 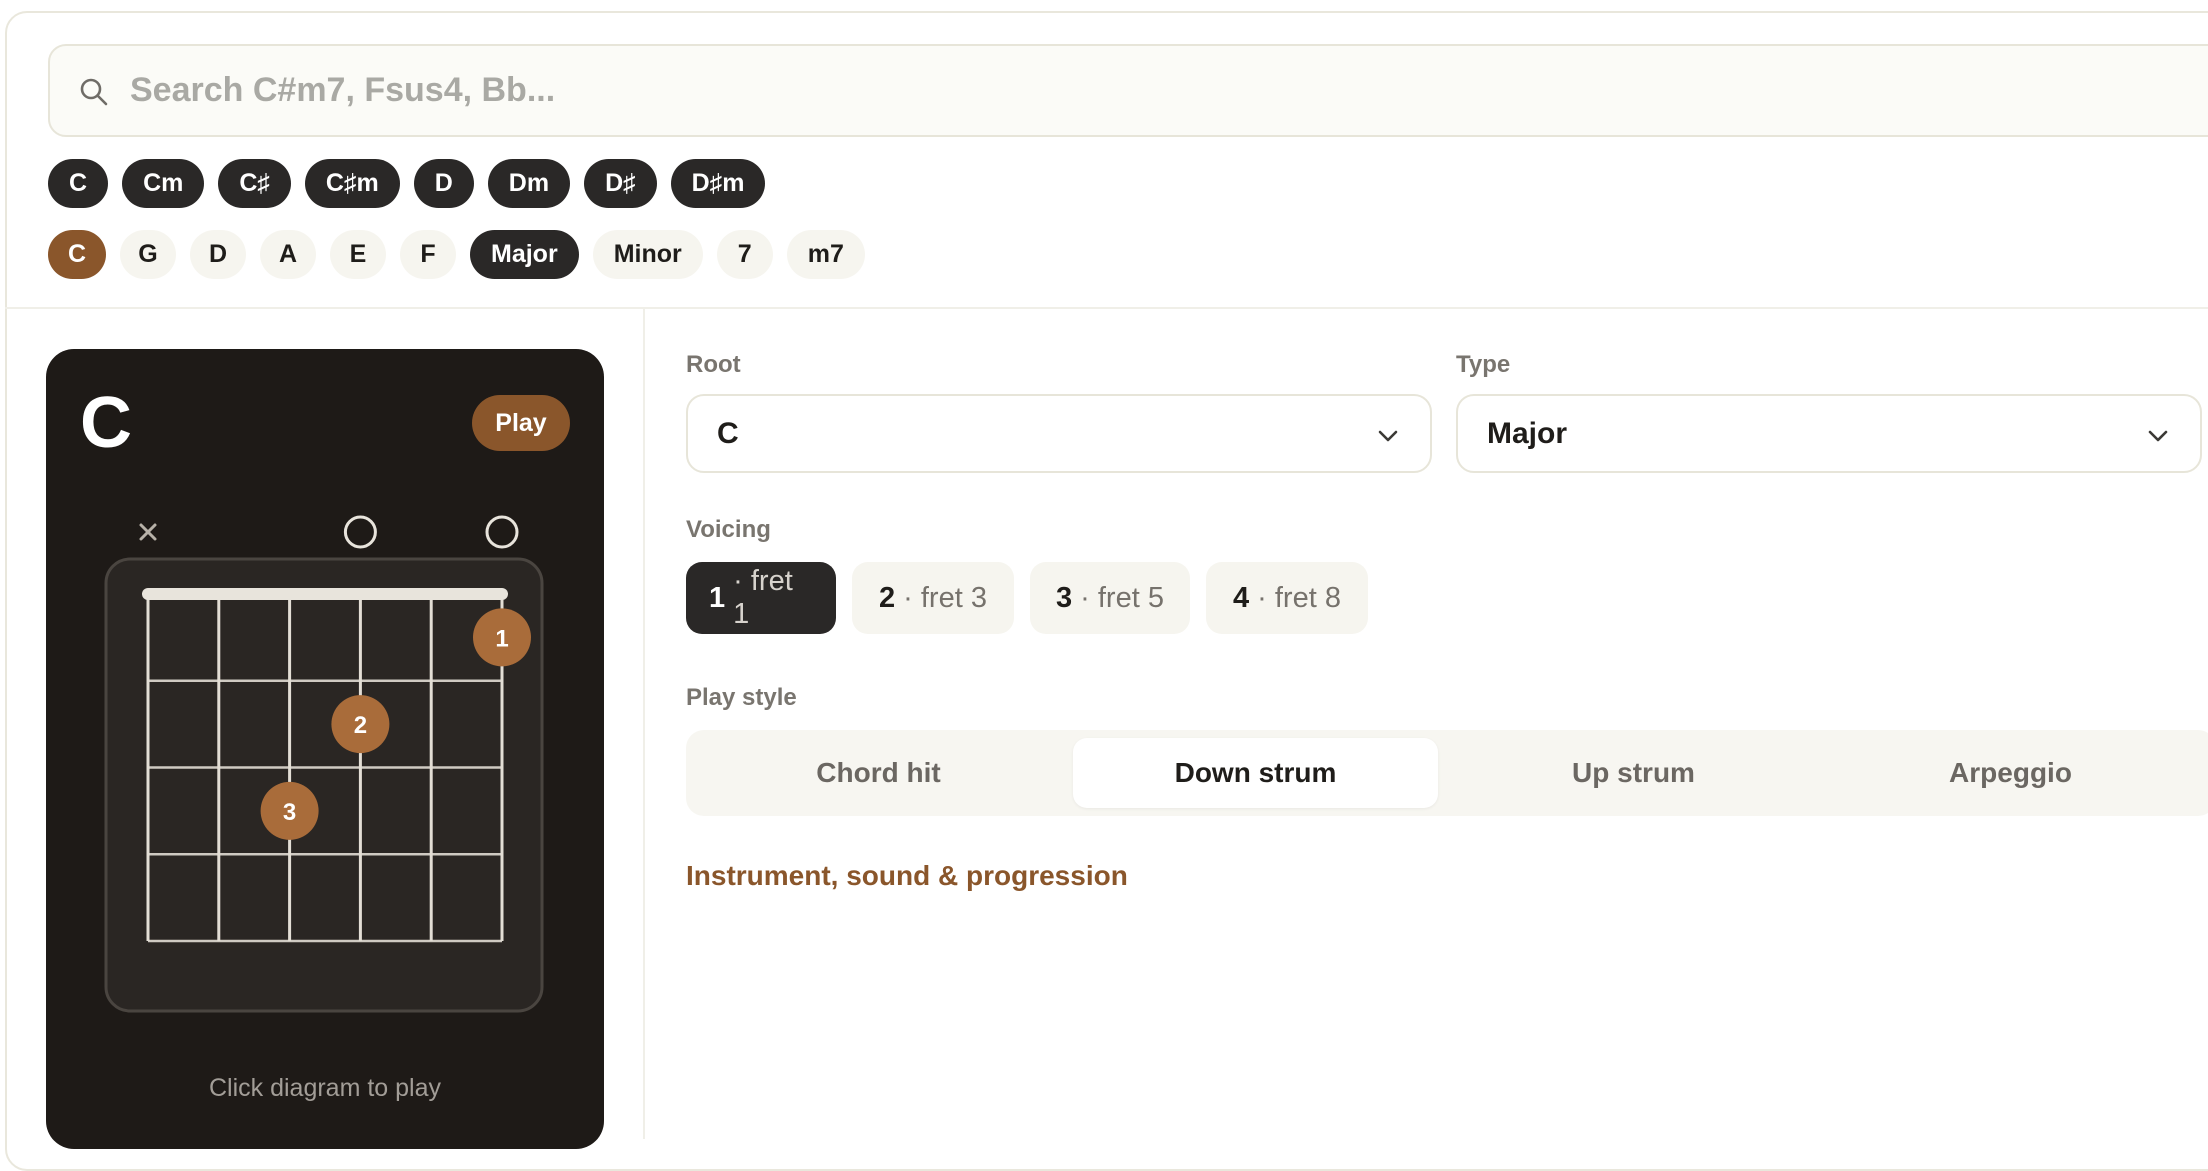 What do you see at coordinates (325, 594) in the screenshot?
I see `nut` at bounding box center [325, 594].